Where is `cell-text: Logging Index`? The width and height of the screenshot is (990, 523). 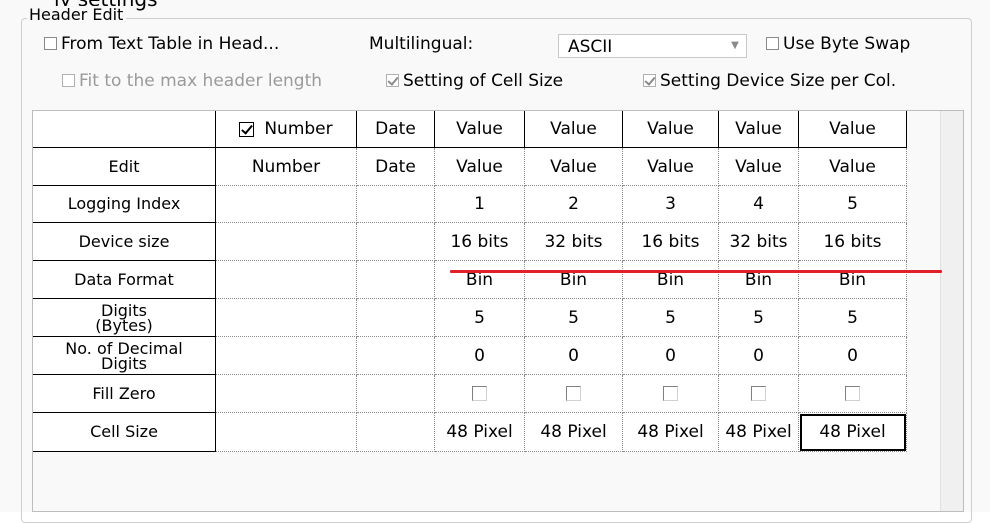 cell-text: Logging Index is located at coordinates (124, 203).